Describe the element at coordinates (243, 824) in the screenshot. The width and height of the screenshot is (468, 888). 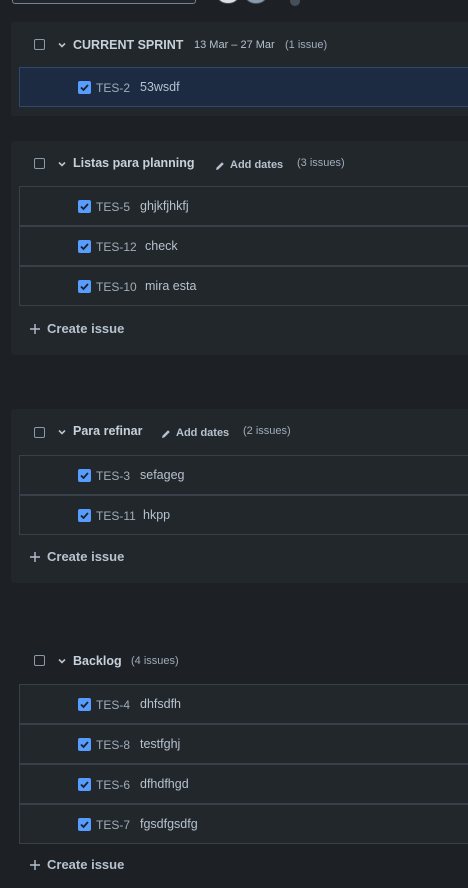
I see `issue-row: TES-7 fgsdfgsdfg` at that location.